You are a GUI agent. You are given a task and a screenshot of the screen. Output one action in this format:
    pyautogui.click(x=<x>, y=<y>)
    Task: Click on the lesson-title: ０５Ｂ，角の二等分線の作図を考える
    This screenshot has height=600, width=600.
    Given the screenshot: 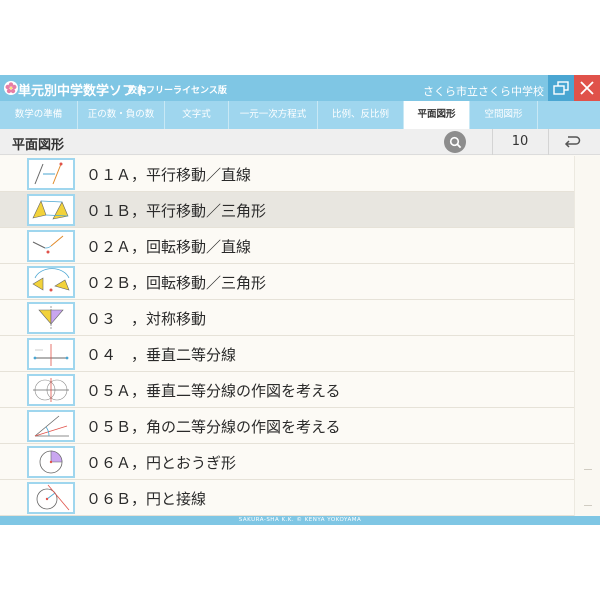 What is the action you would take?
    pyautogui.click(x=213, y=427)
    